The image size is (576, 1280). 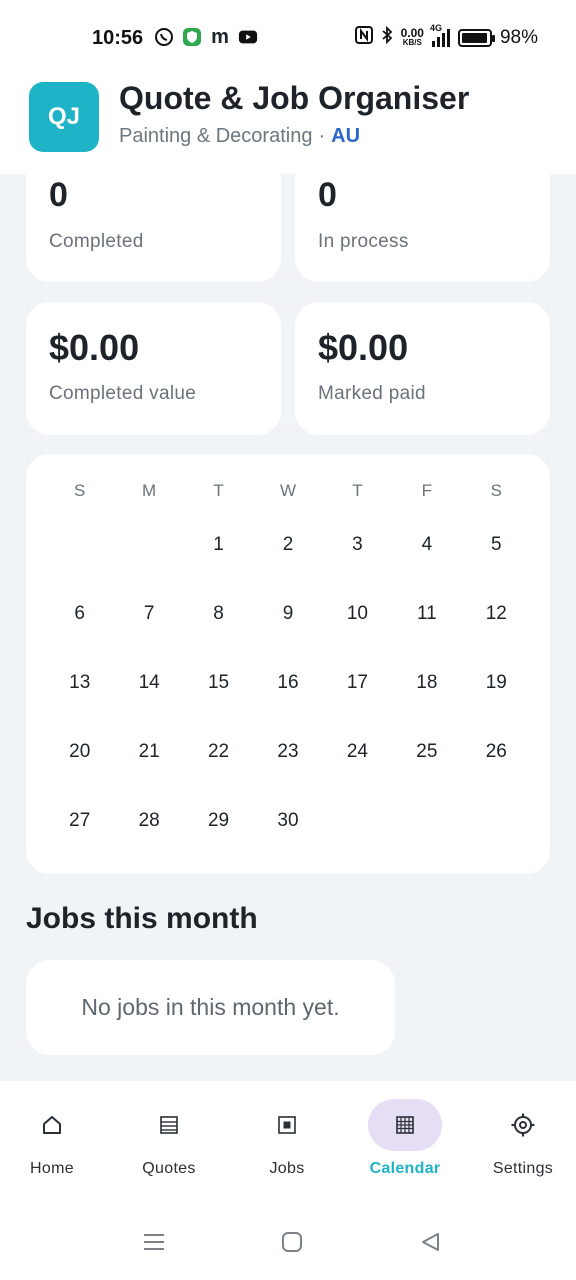 What do you see at coordinates (288, 38) in the screenshot?
I see `status-bar: 10:56 m 0.00 KB/S 4G 98%` at bounding box center [288, 38].